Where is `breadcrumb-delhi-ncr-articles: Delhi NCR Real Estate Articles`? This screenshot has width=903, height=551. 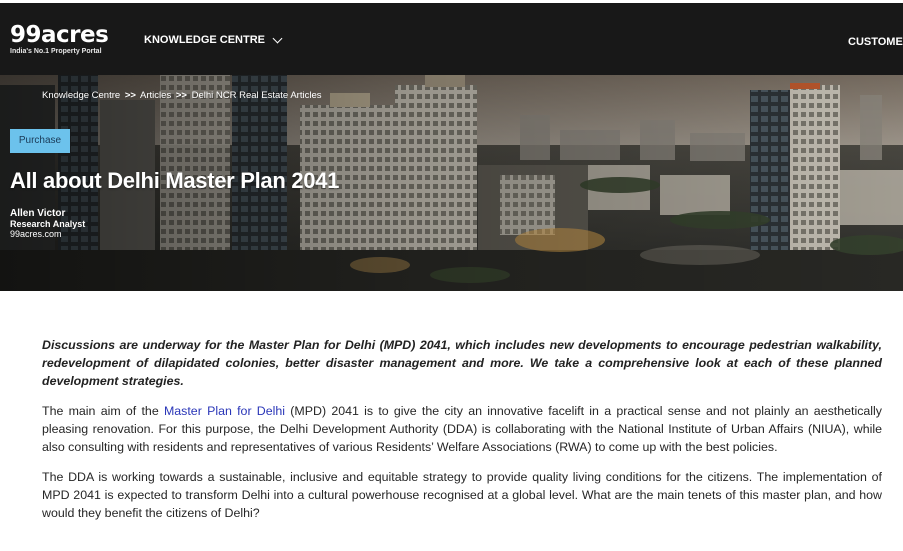 breadcrumb-delhi-ncr-articles: Delhi NCR Real Estate Articles is located at coordinates (257, 95).